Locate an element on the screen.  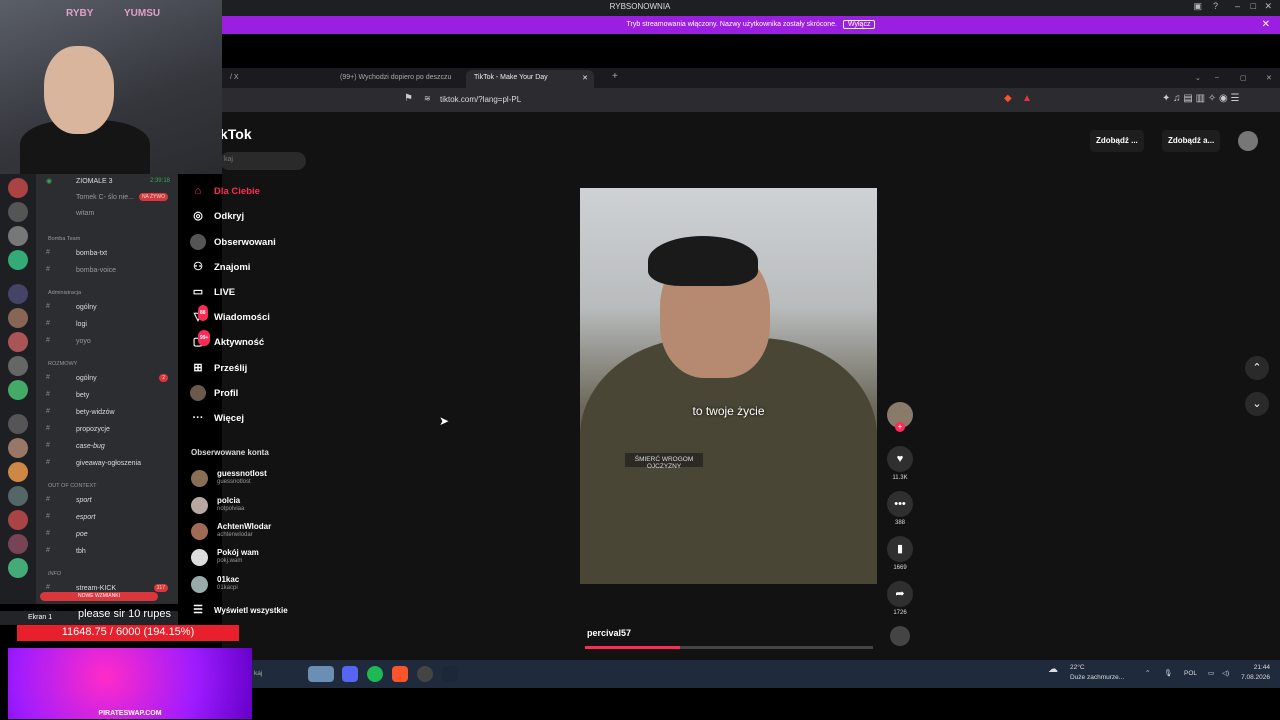
account-item: 01kac 01kacpi is located at coordinates (266, 586).